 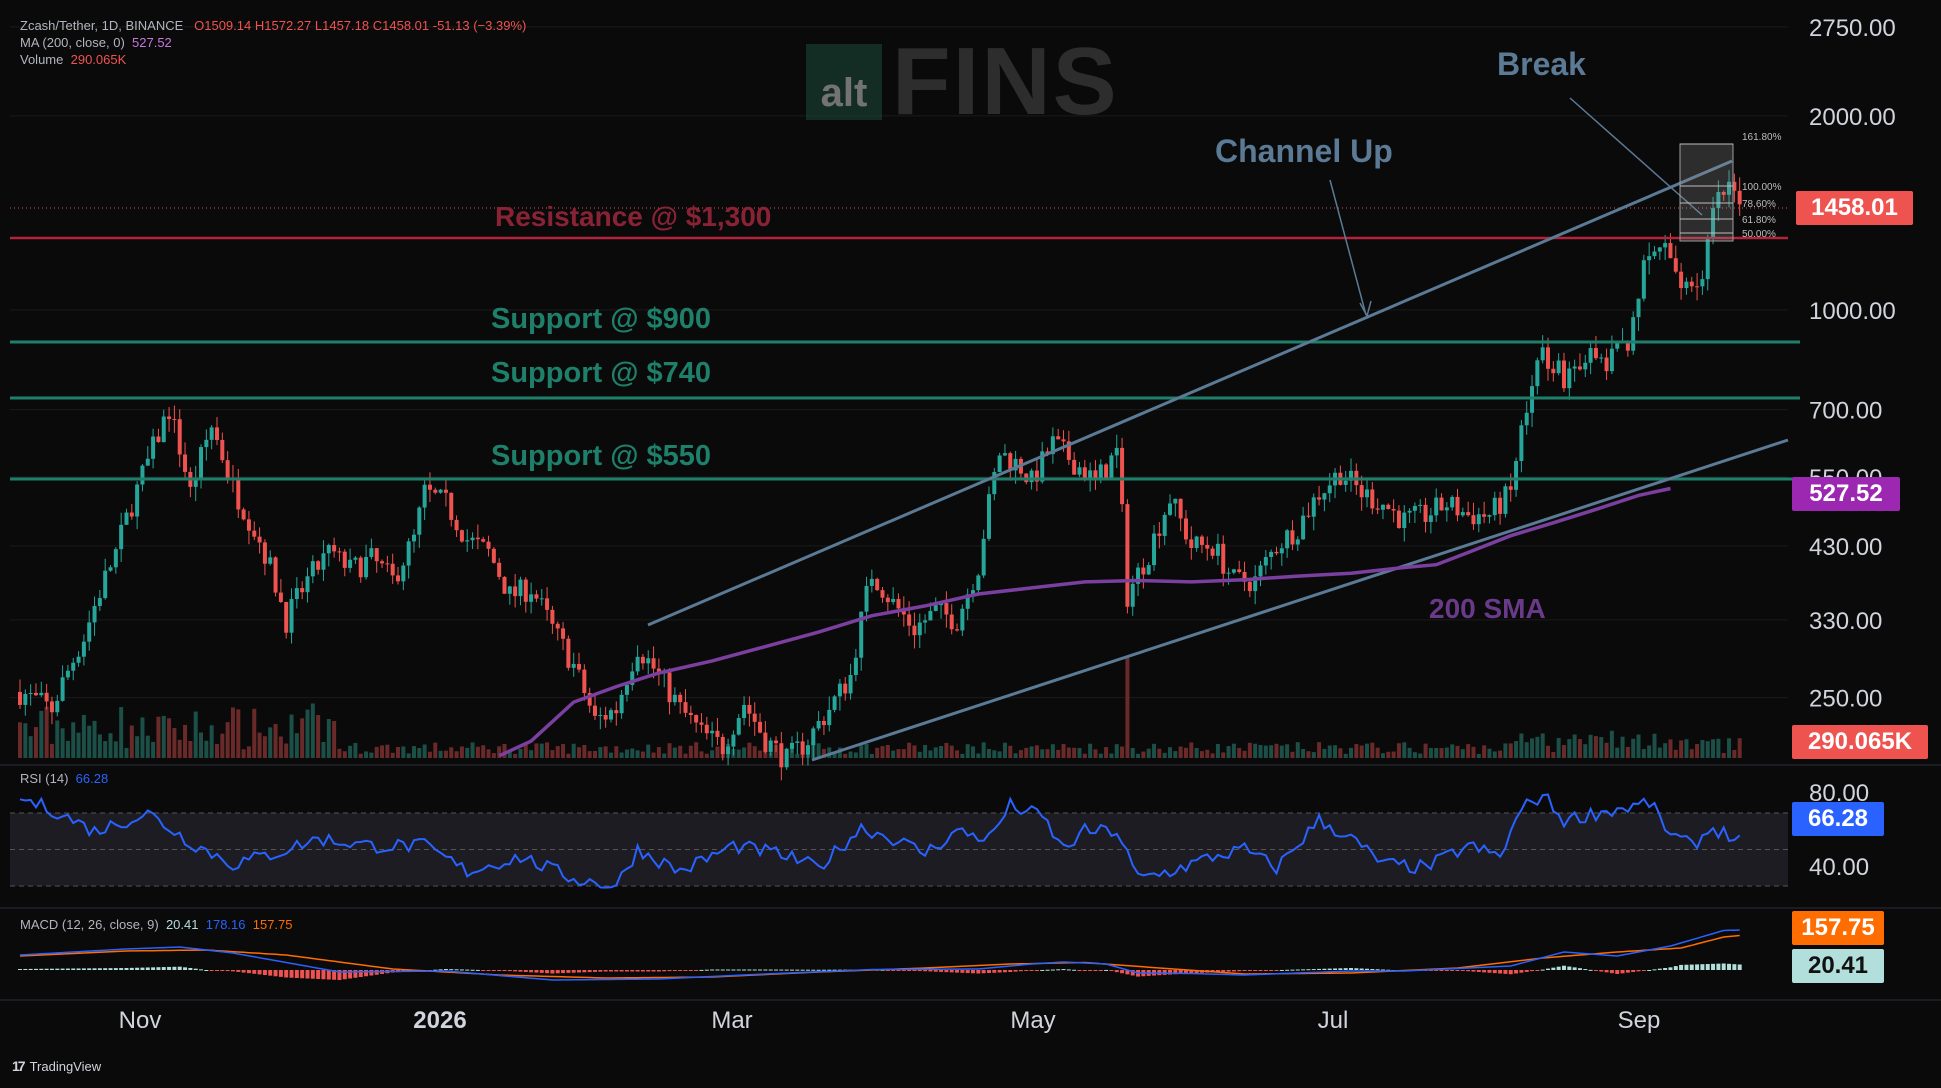 What do you see at coordinates (64, 778) in the screenshot?
I see `rsi-legend: RSI (14) 66.28` at bounding box center [64, 778].